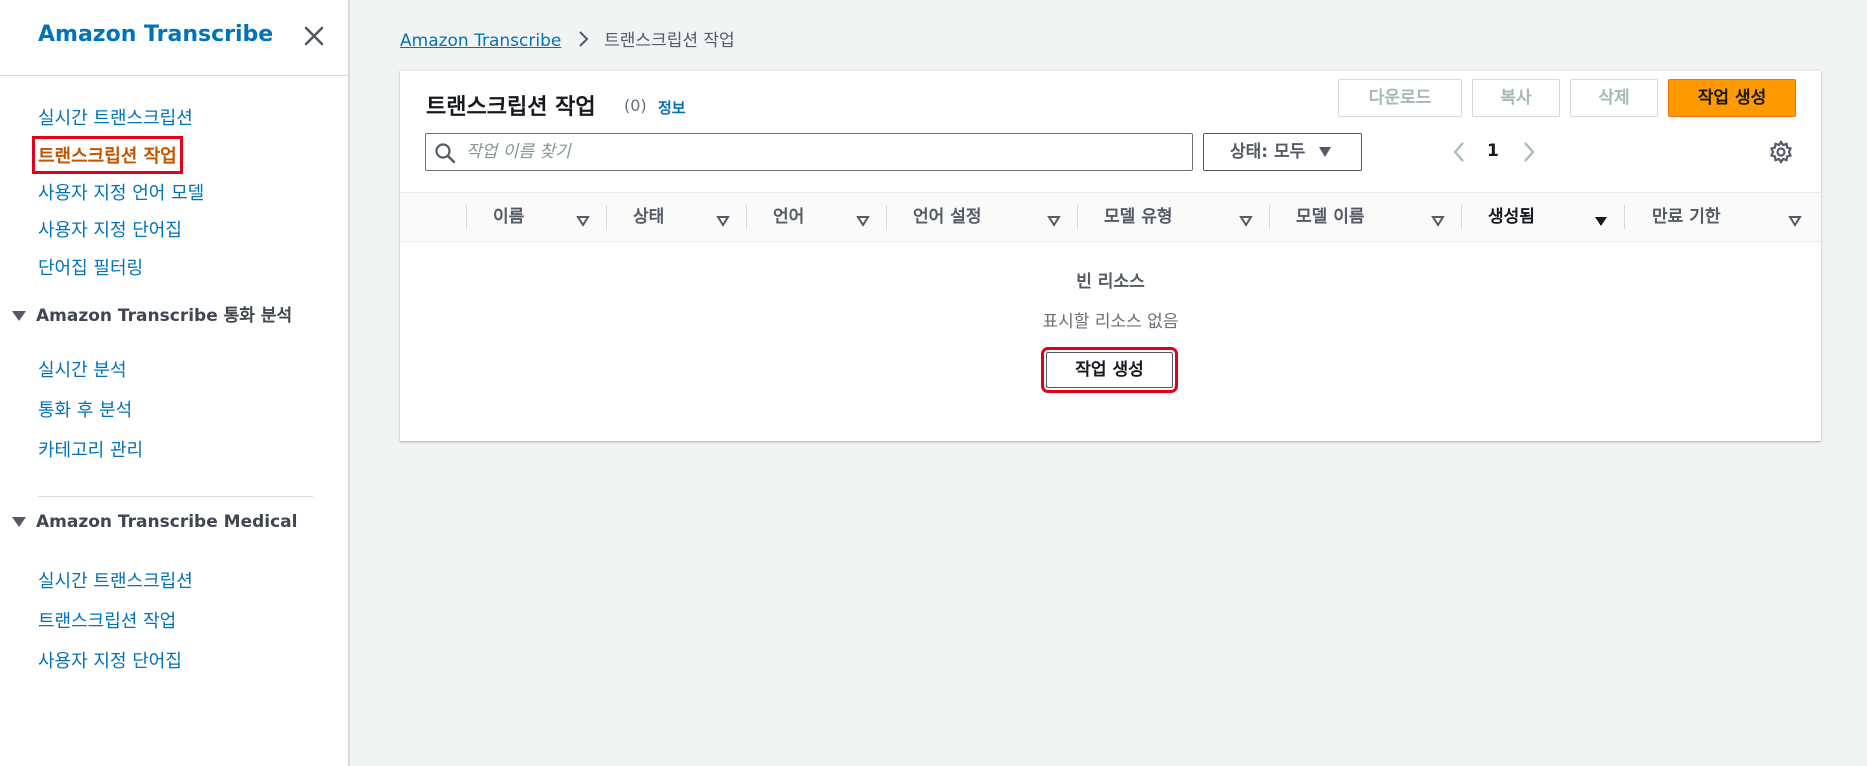  Describe the element at coordinates (1516, 98) in the screenshot. I see `copy-button: 복사` at that location.